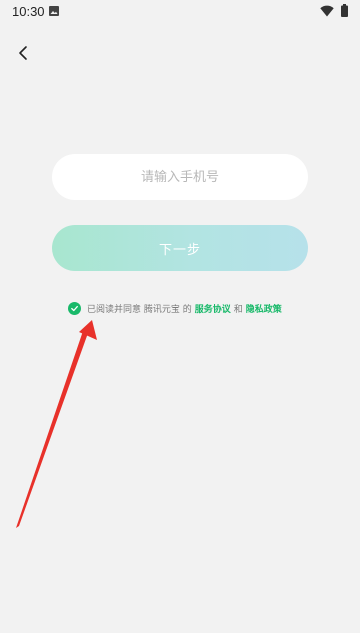 The width and height of the screenshot is (360, 633). I want to click on status-bar: 10:30, so click(180, 12).